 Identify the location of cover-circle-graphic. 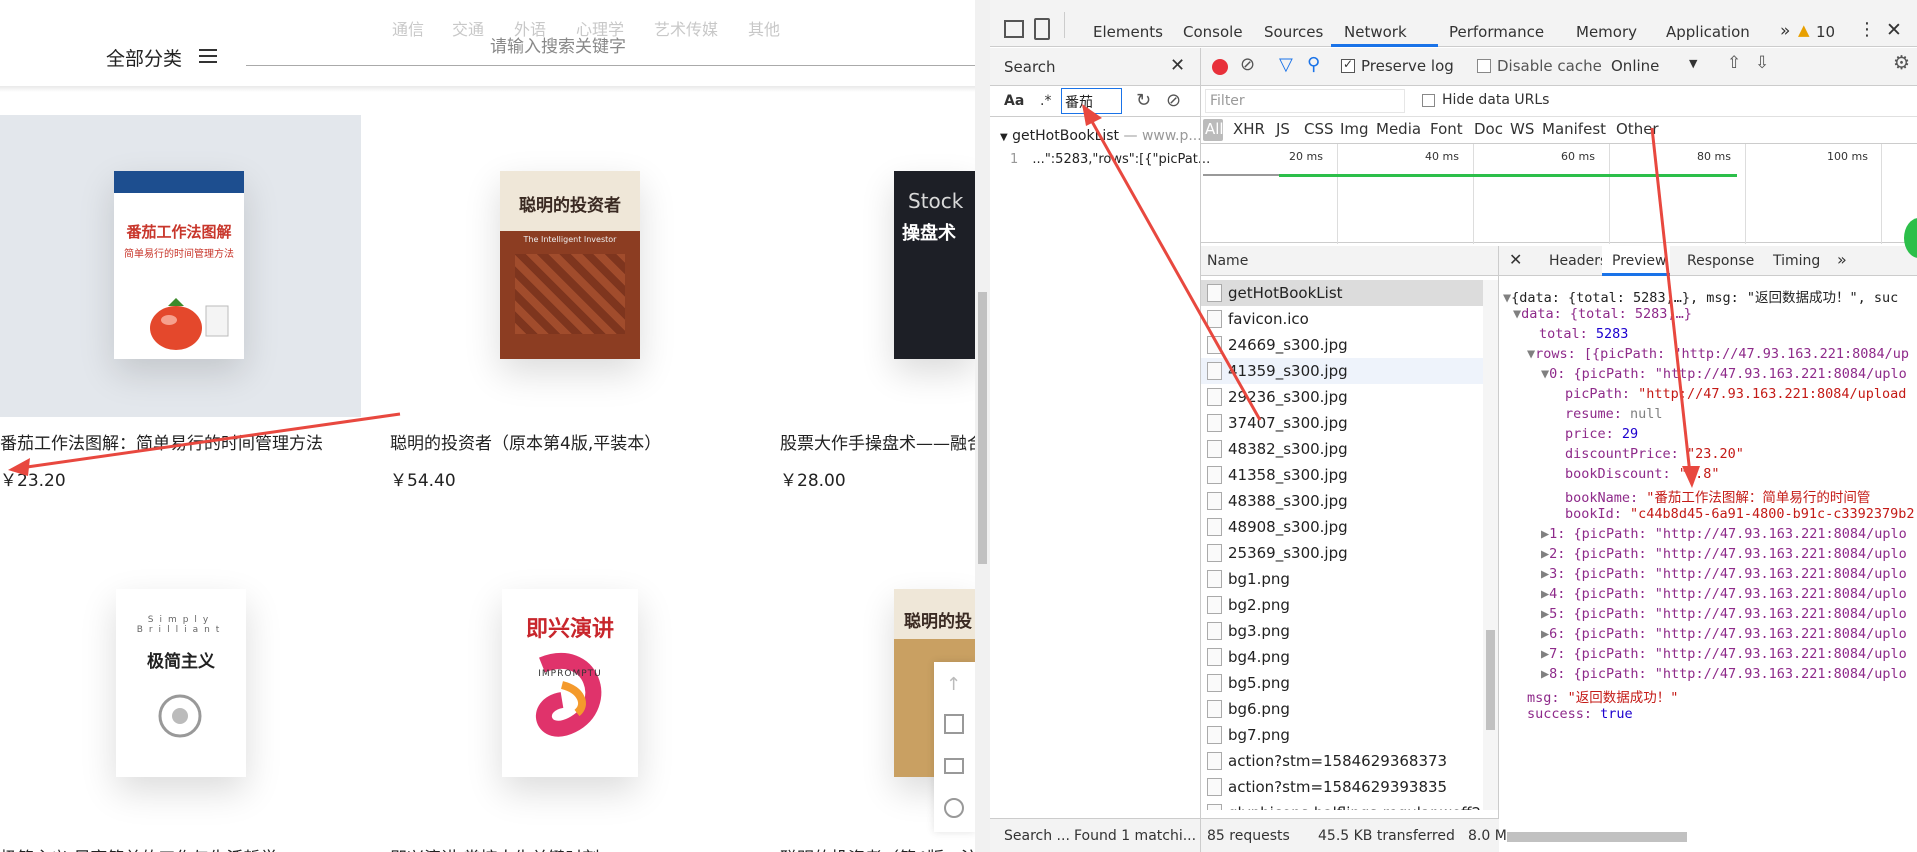
(180, 716).